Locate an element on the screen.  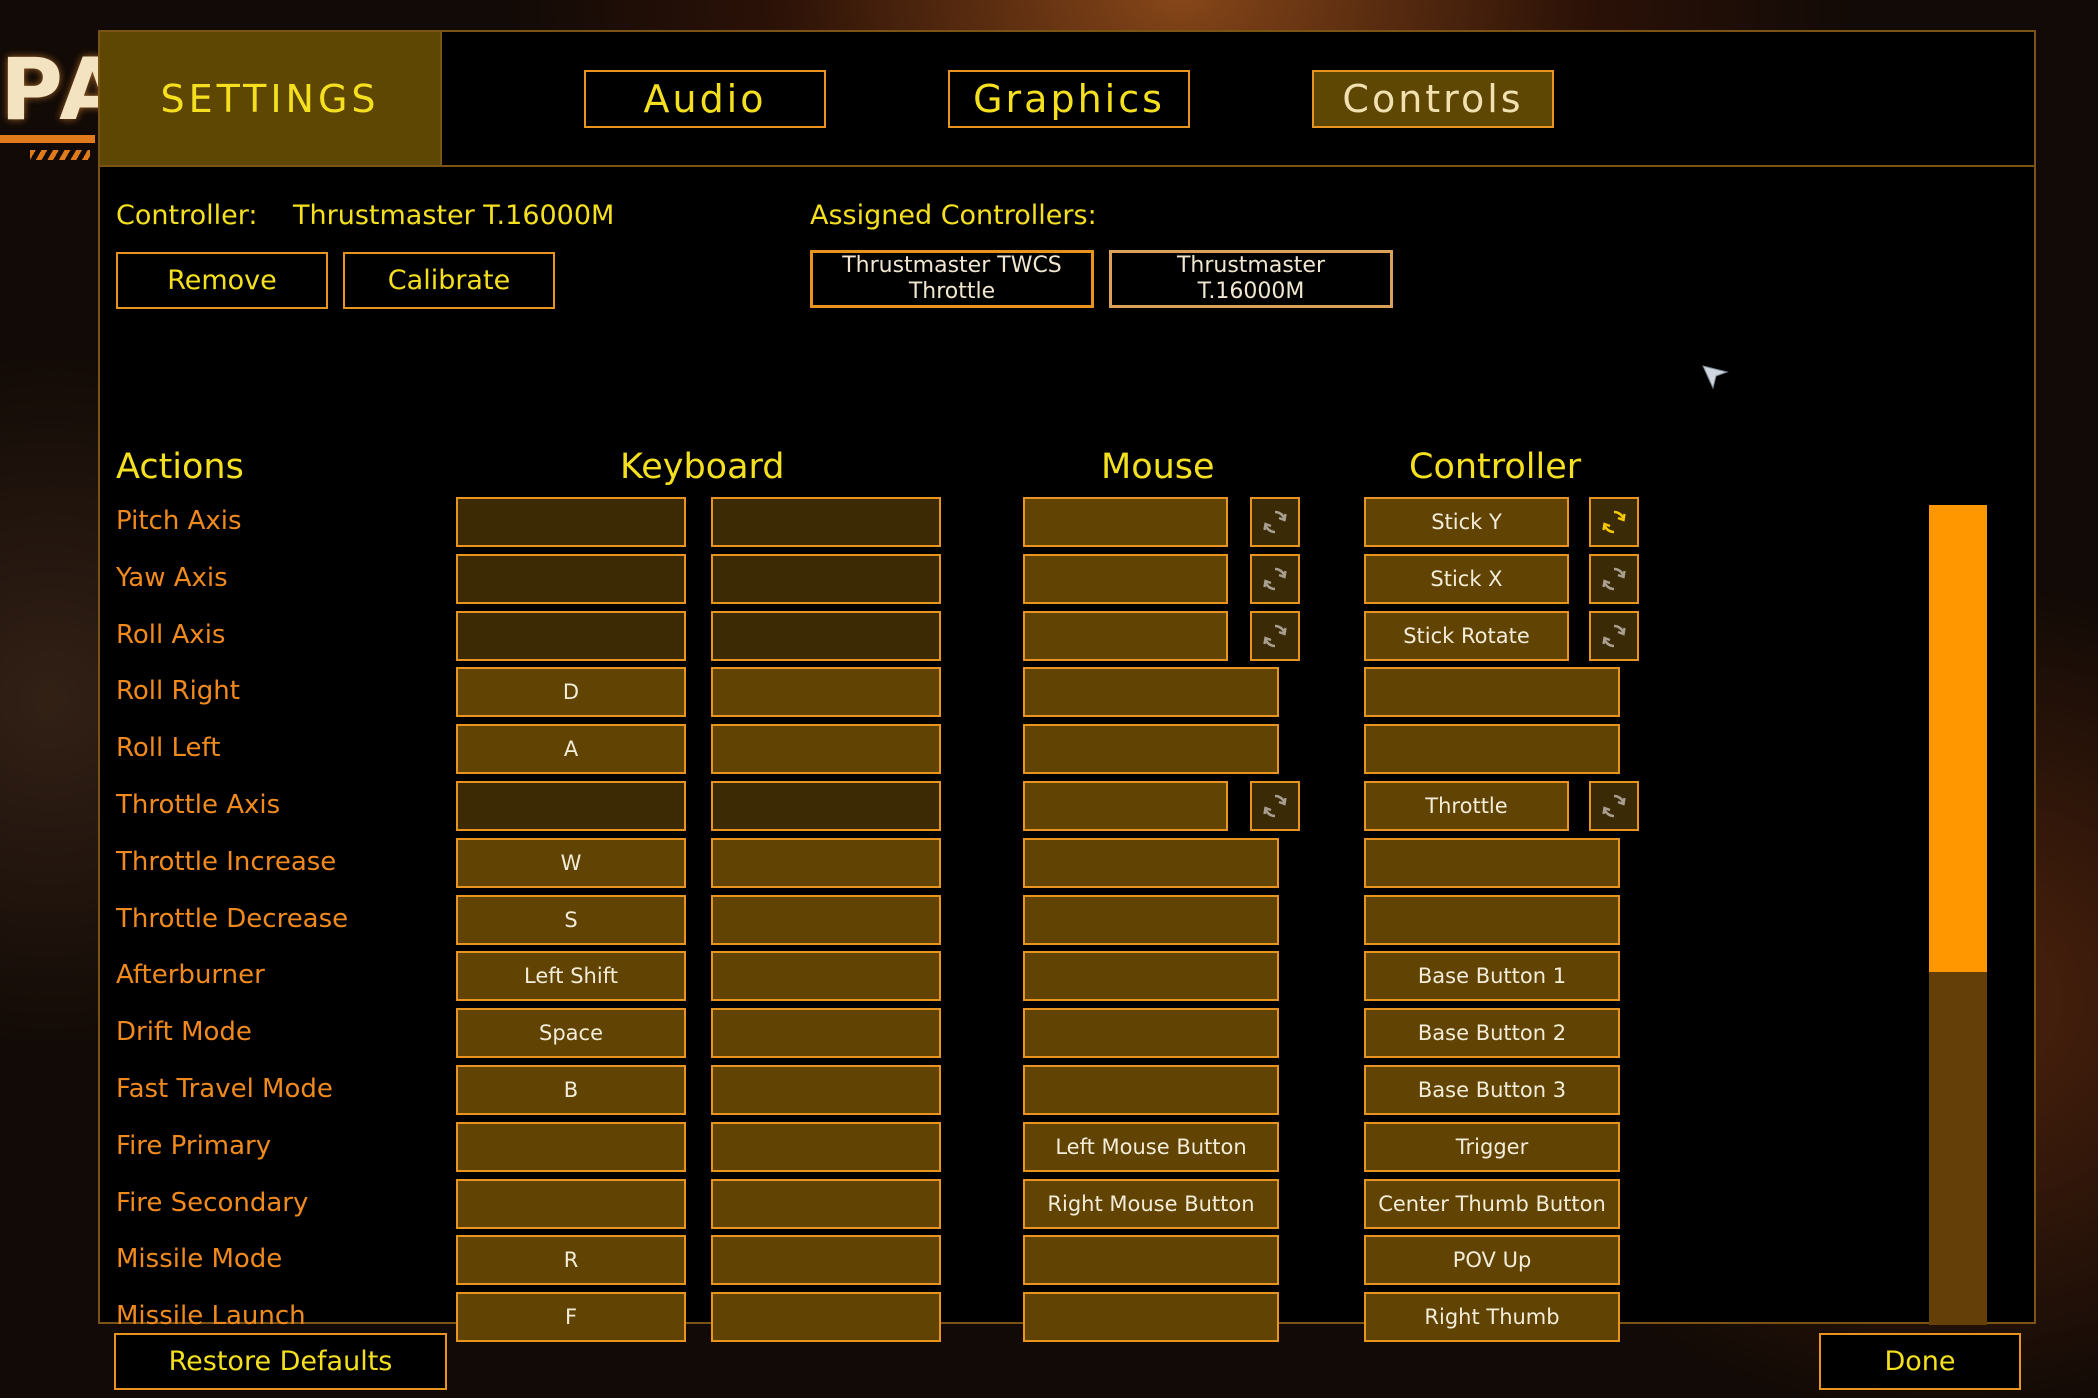
controller-binding: Base Button 3 is located at coordinates (1492, 1090).